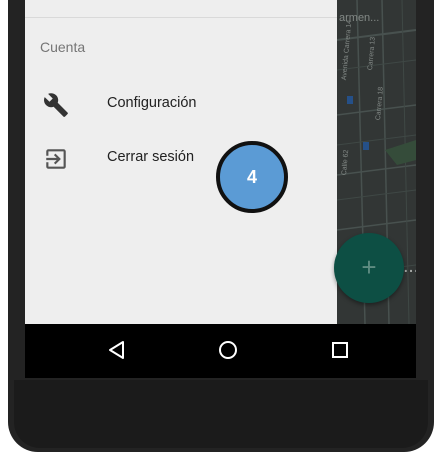 The image size is (441, 457). What do you see at coordinates (340, 350) in the screenshot?
I see `recents-square-icon` at bounding box center [340, 350].